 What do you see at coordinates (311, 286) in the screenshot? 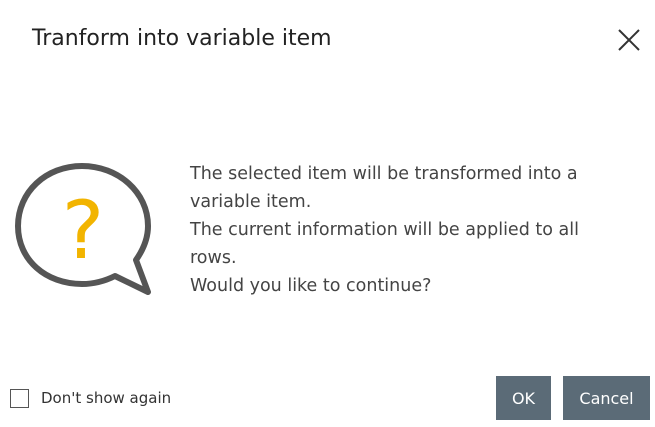
I see `message-line: Would you like to continue?` at bounding box center [311, 286].